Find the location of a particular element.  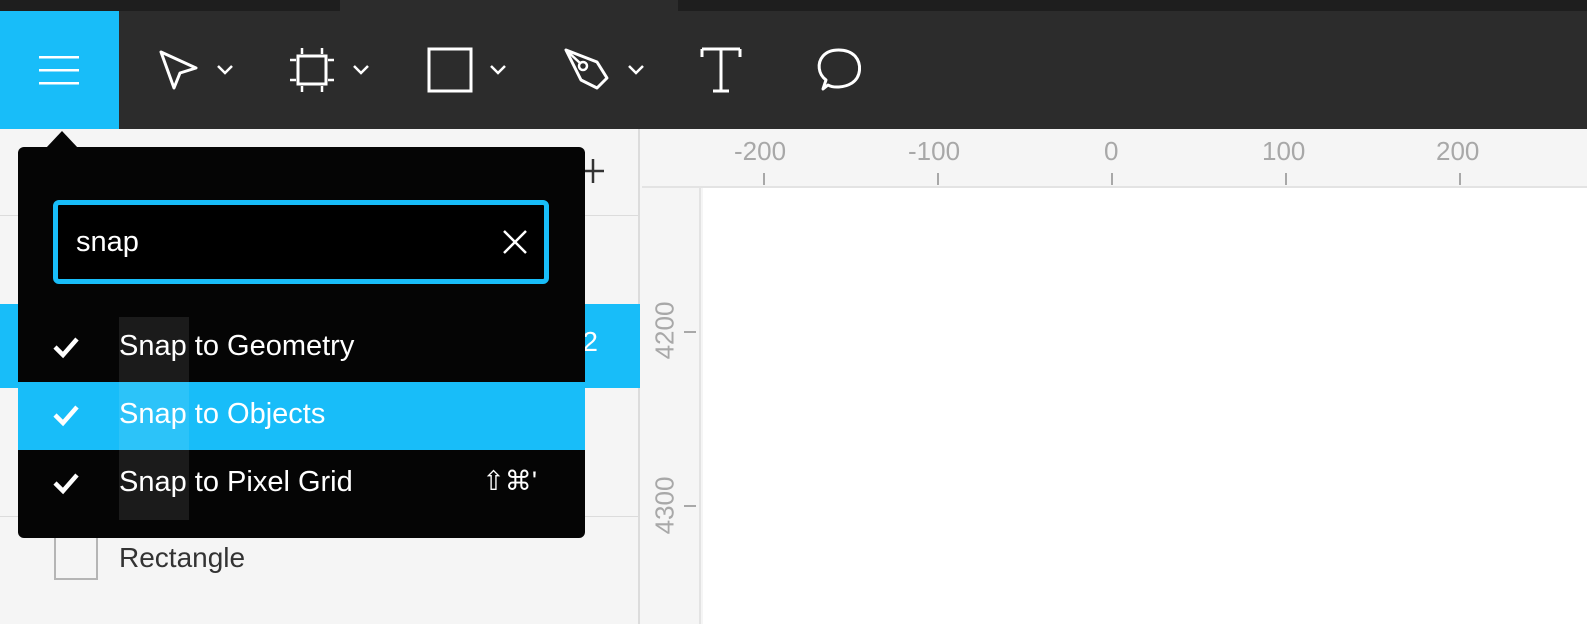

ruler-label: -200 is located at coordinates (760, 151).